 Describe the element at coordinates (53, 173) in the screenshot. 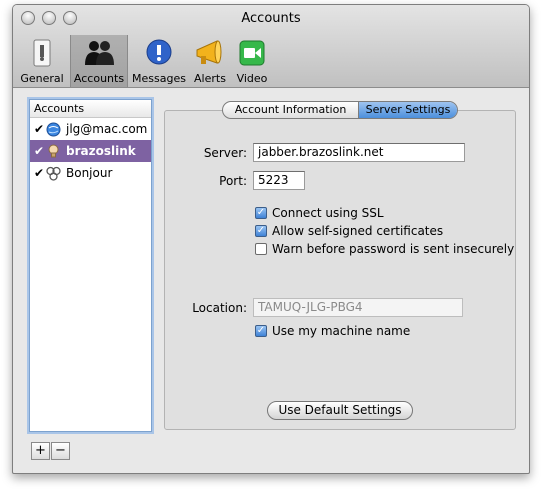

I see `bonjour-icon` at that location.